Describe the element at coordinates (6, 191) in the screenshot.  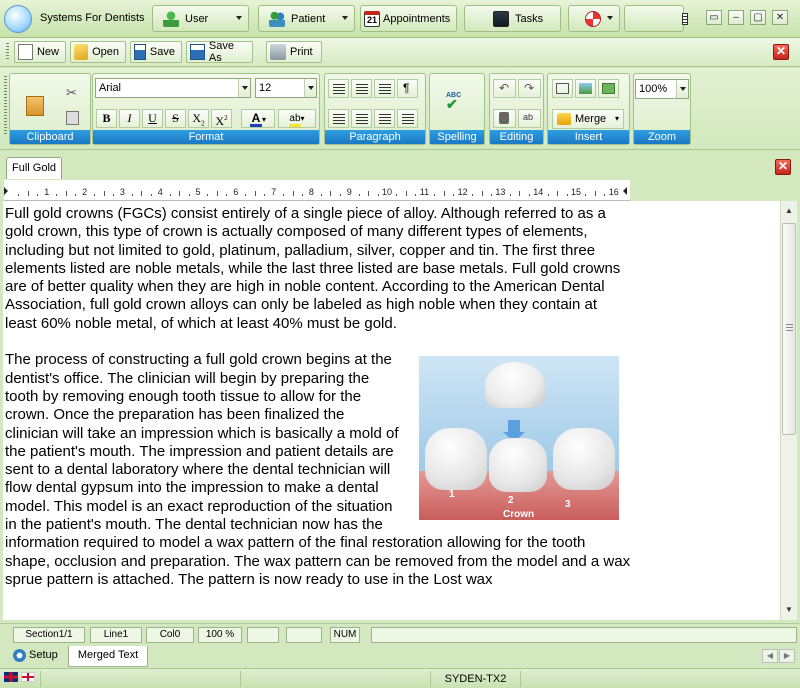
I see `left-indent-marker` at that location.